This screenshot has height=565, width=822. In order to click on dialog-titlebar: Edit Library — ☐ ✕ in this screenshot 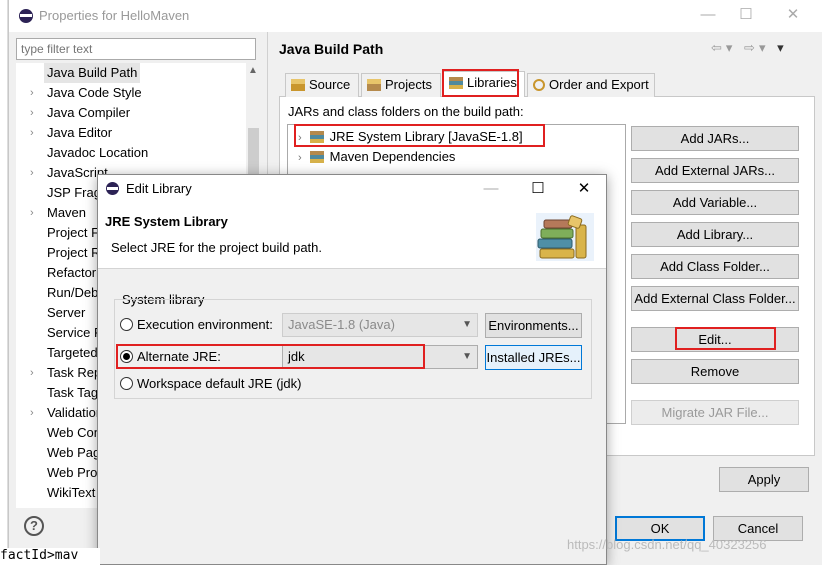, I will do `click(352, 189)`.